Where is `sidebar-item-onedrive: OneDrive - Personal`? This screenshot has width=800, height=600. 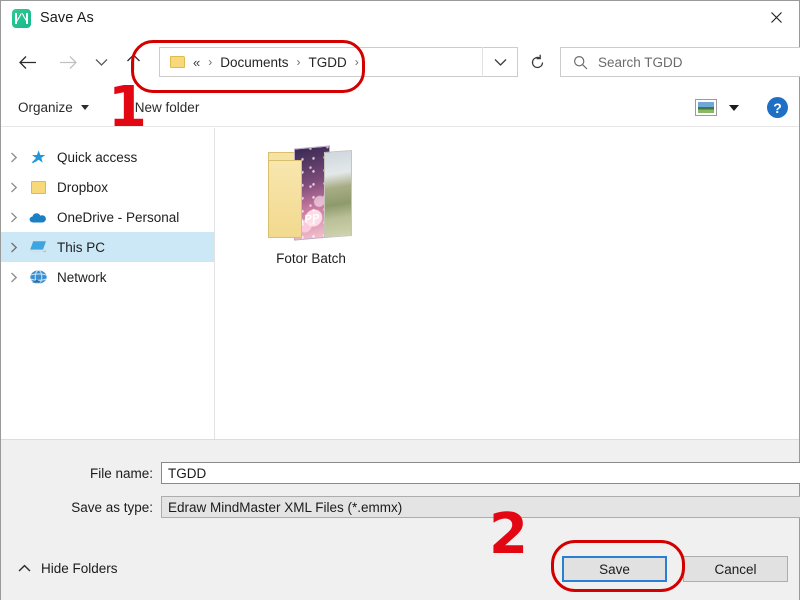 sidebar-item-onedrive: OneDrive - Personal is located at coordinates (107, 217).